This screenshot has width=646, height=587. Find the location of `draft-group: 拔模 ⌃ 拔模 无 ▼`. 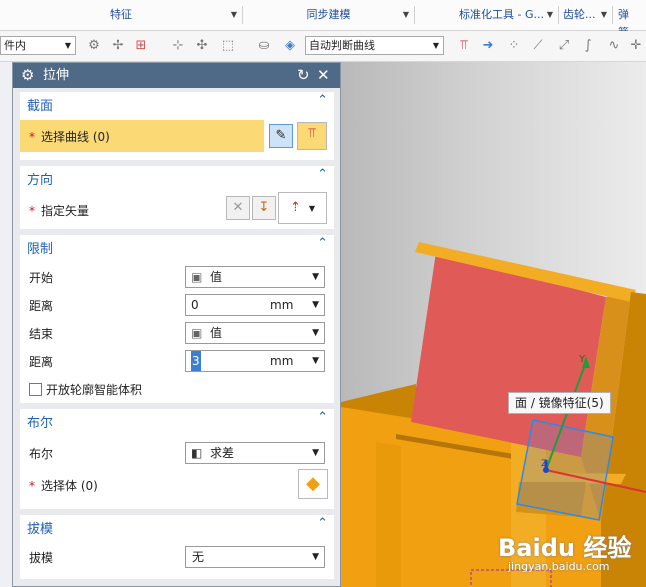

draft-group: 拔模 ⌃ 拔模 无 ▼ is located at coordinates (177, 547).